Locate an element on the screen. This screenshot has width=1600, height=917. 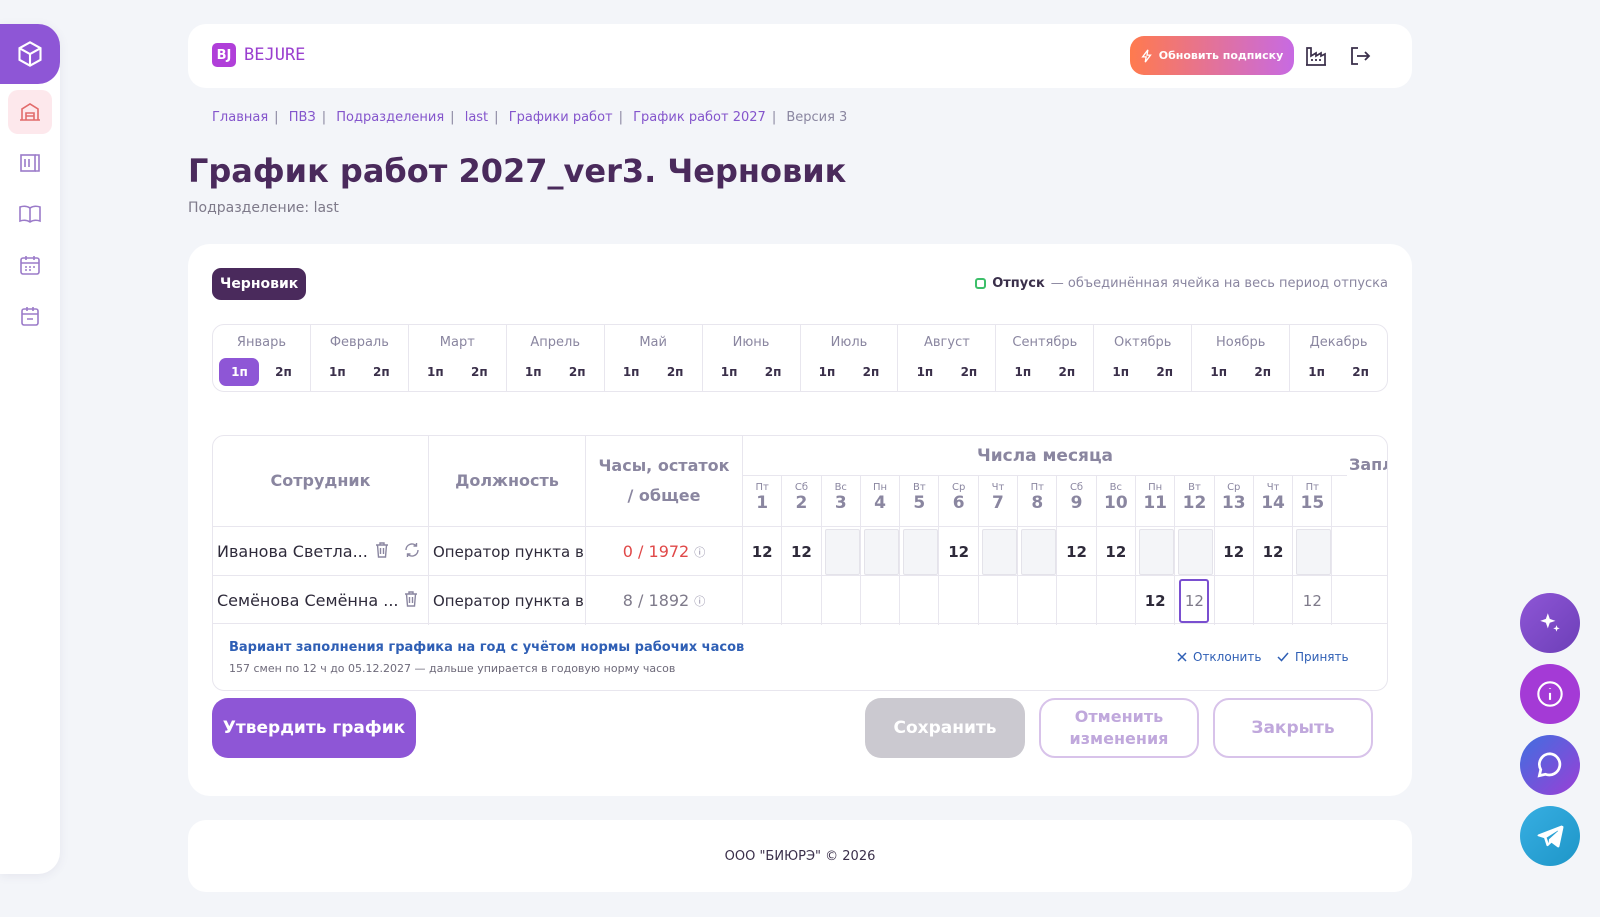
day-number: 12 is located at coordinates (1194, 503).